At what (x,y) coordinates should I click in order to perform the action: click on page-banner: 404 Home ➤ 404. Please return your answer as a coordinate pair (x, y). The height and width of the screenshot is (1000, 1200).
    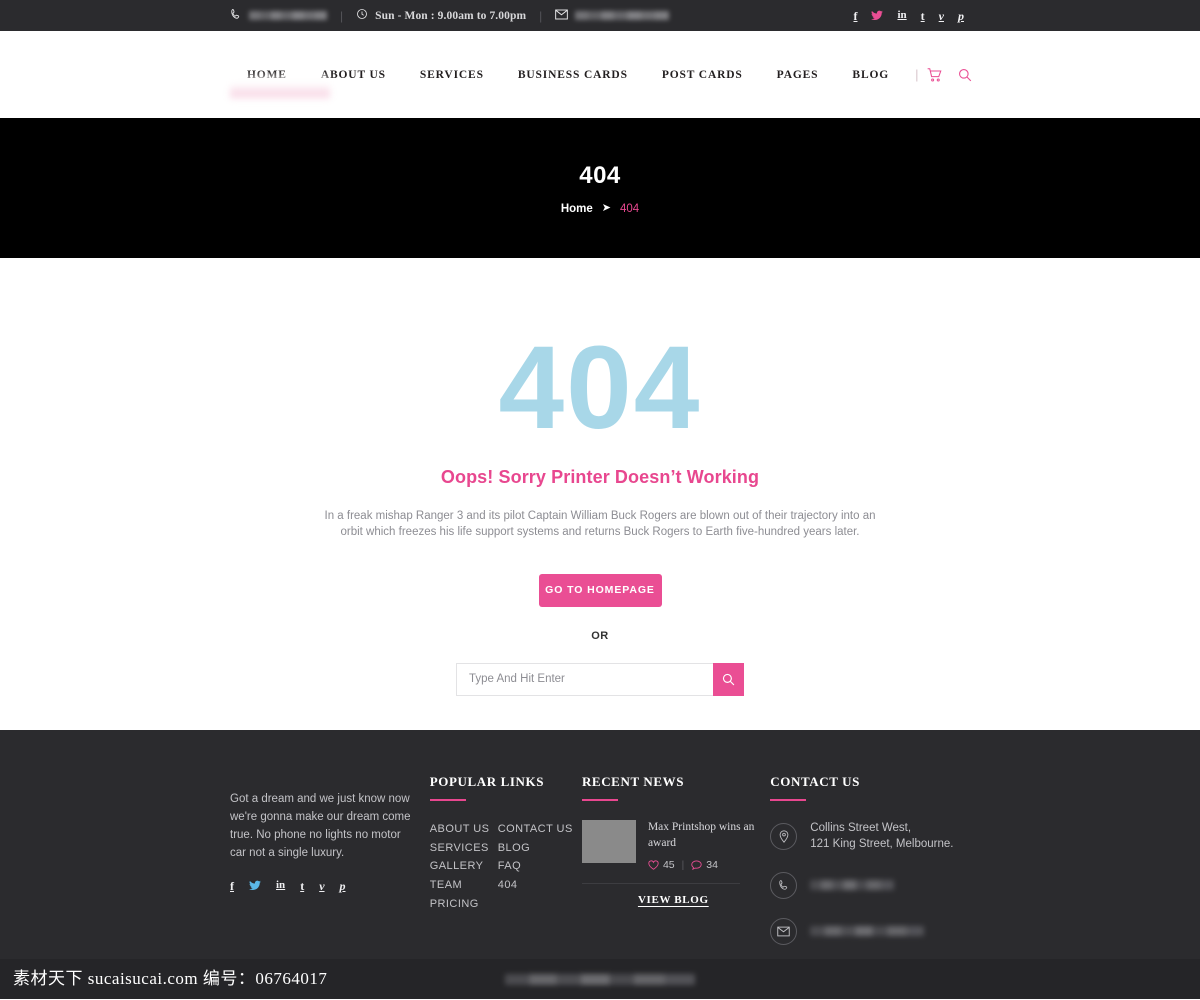
    Looking at the image, I should click on (600, 188).